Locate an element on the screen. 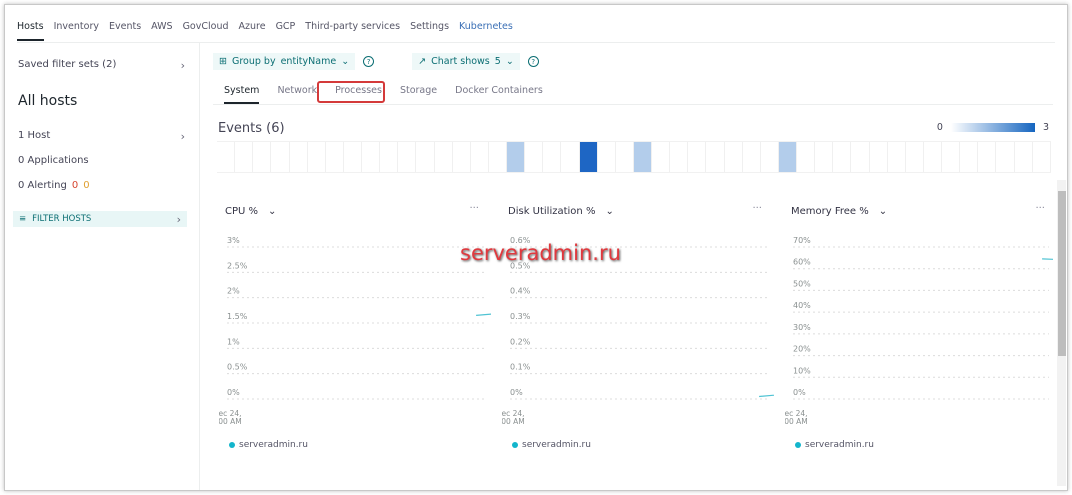  chevron-right-icon: › is located at coordinates (182, 65).